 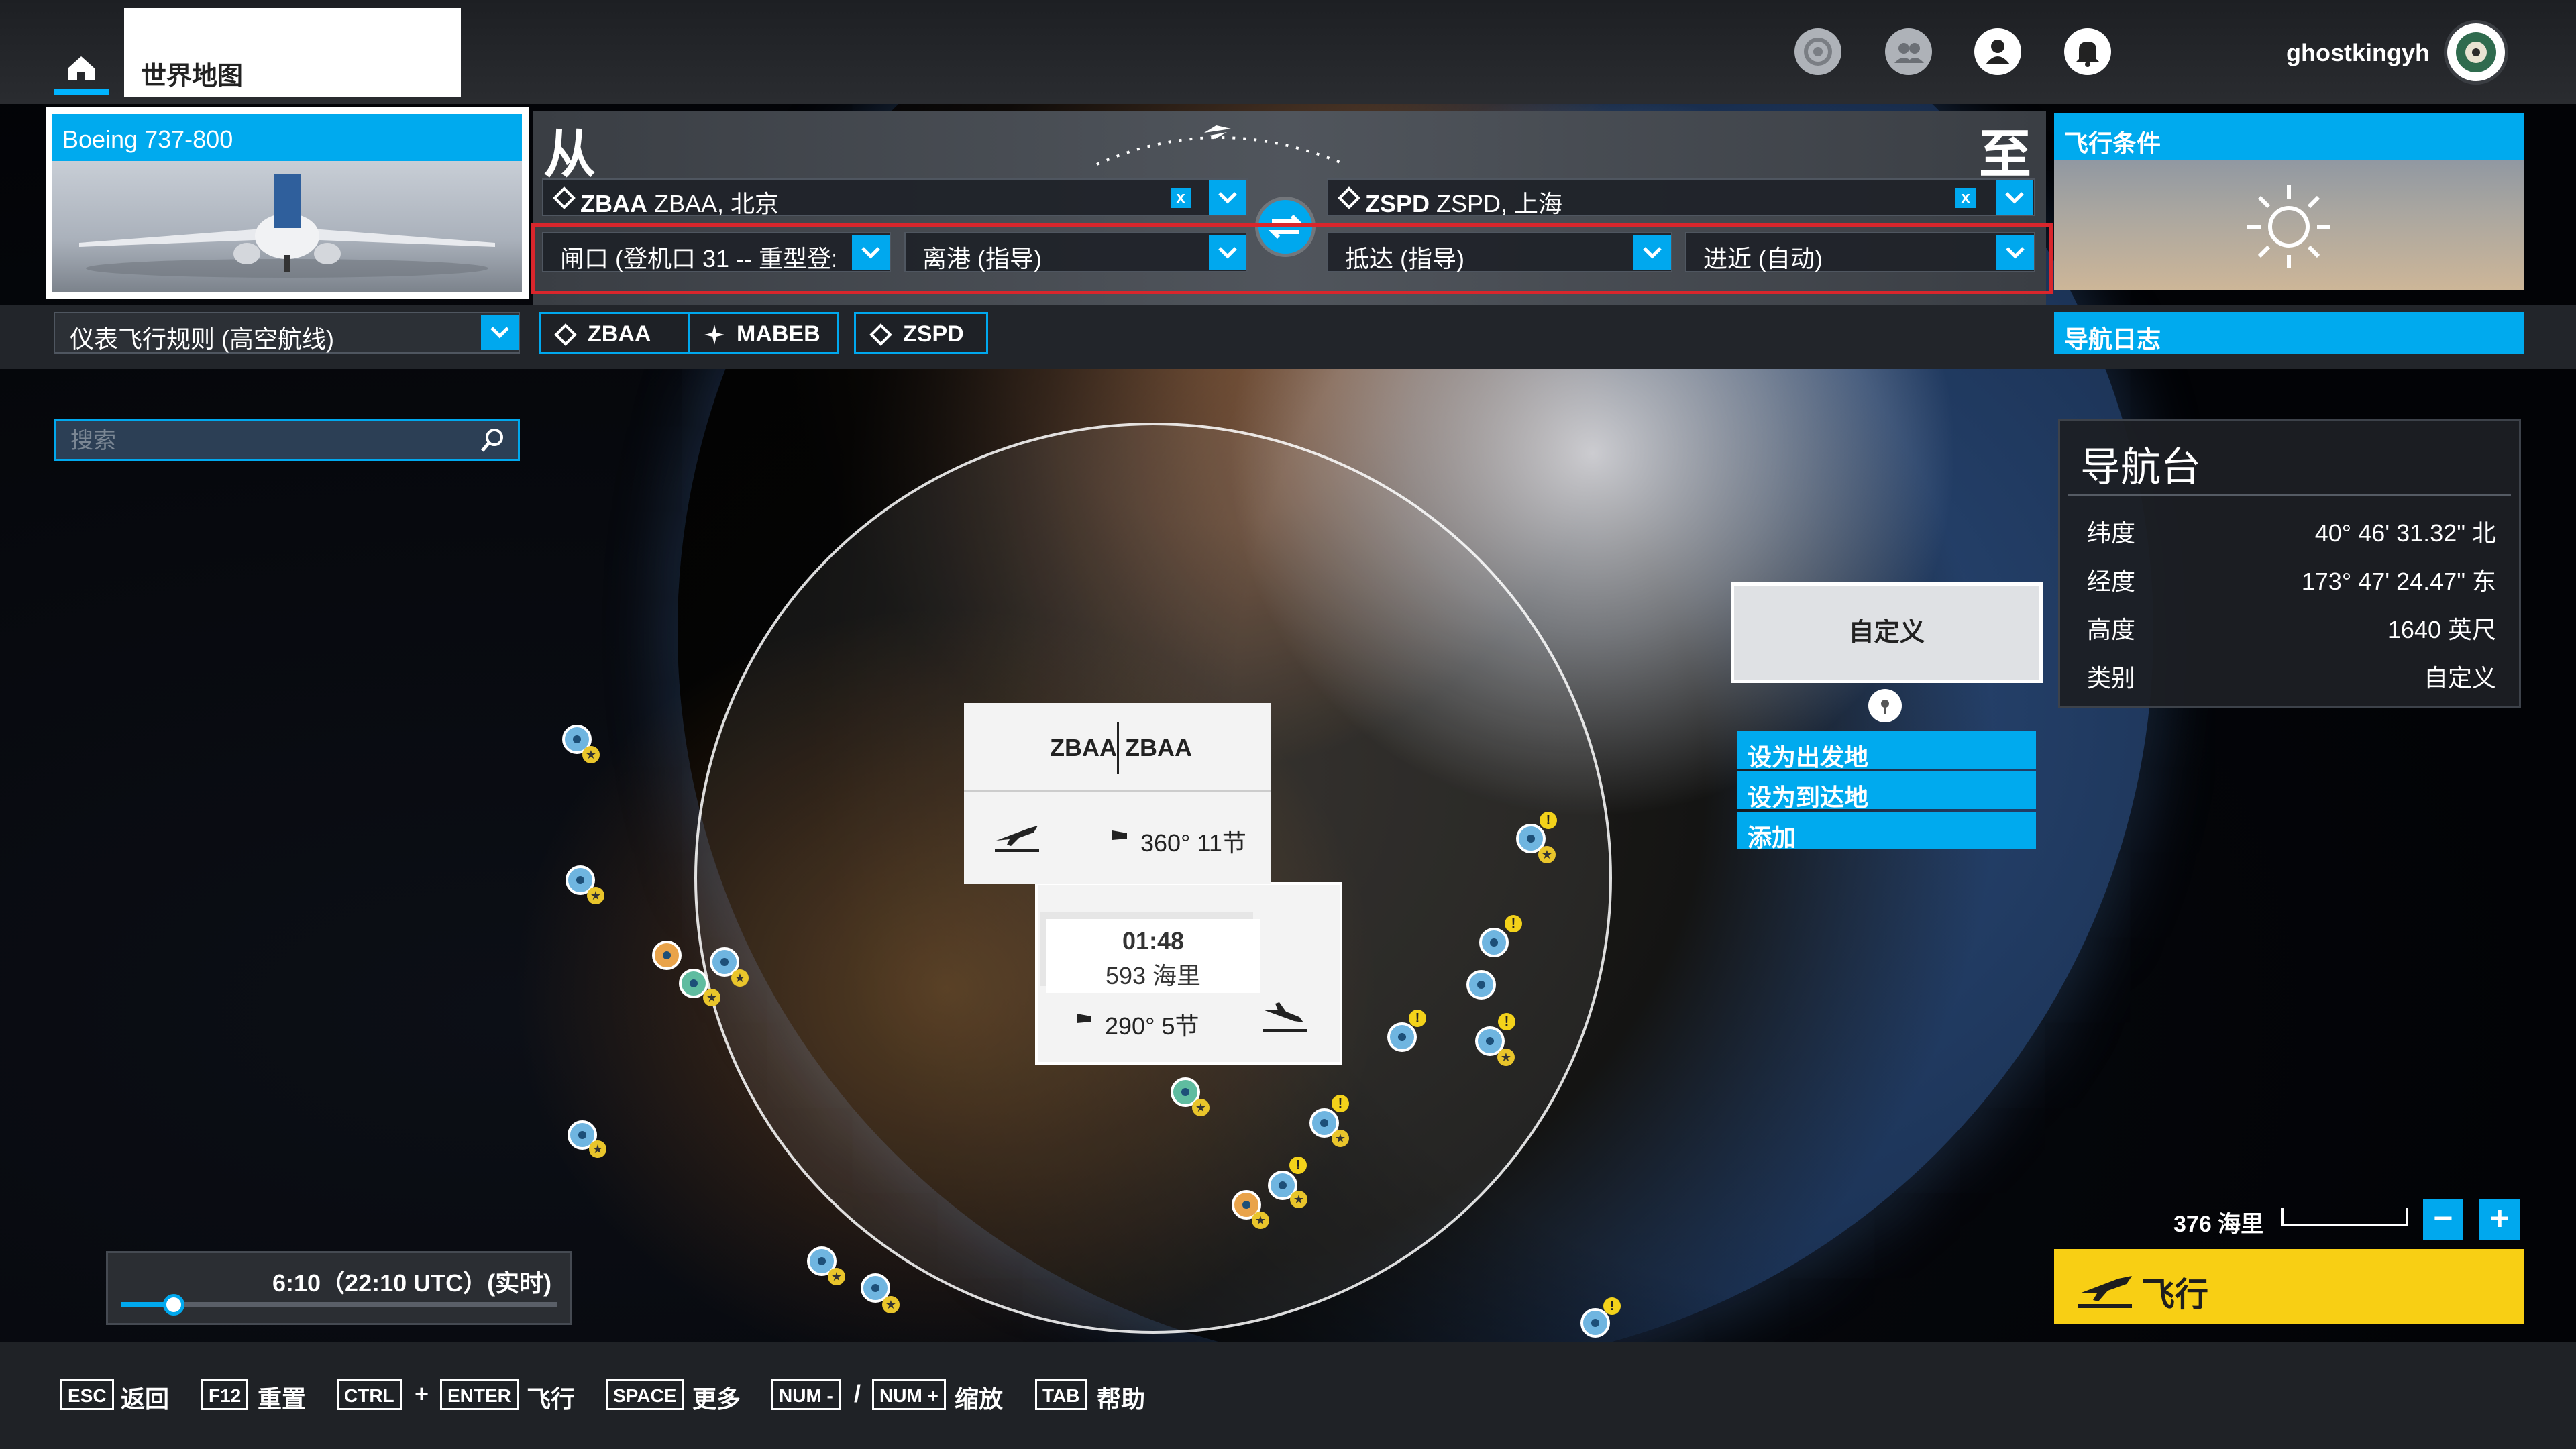 I want to click on category-row: 类别 自定义, so click(x=2291, y=675).